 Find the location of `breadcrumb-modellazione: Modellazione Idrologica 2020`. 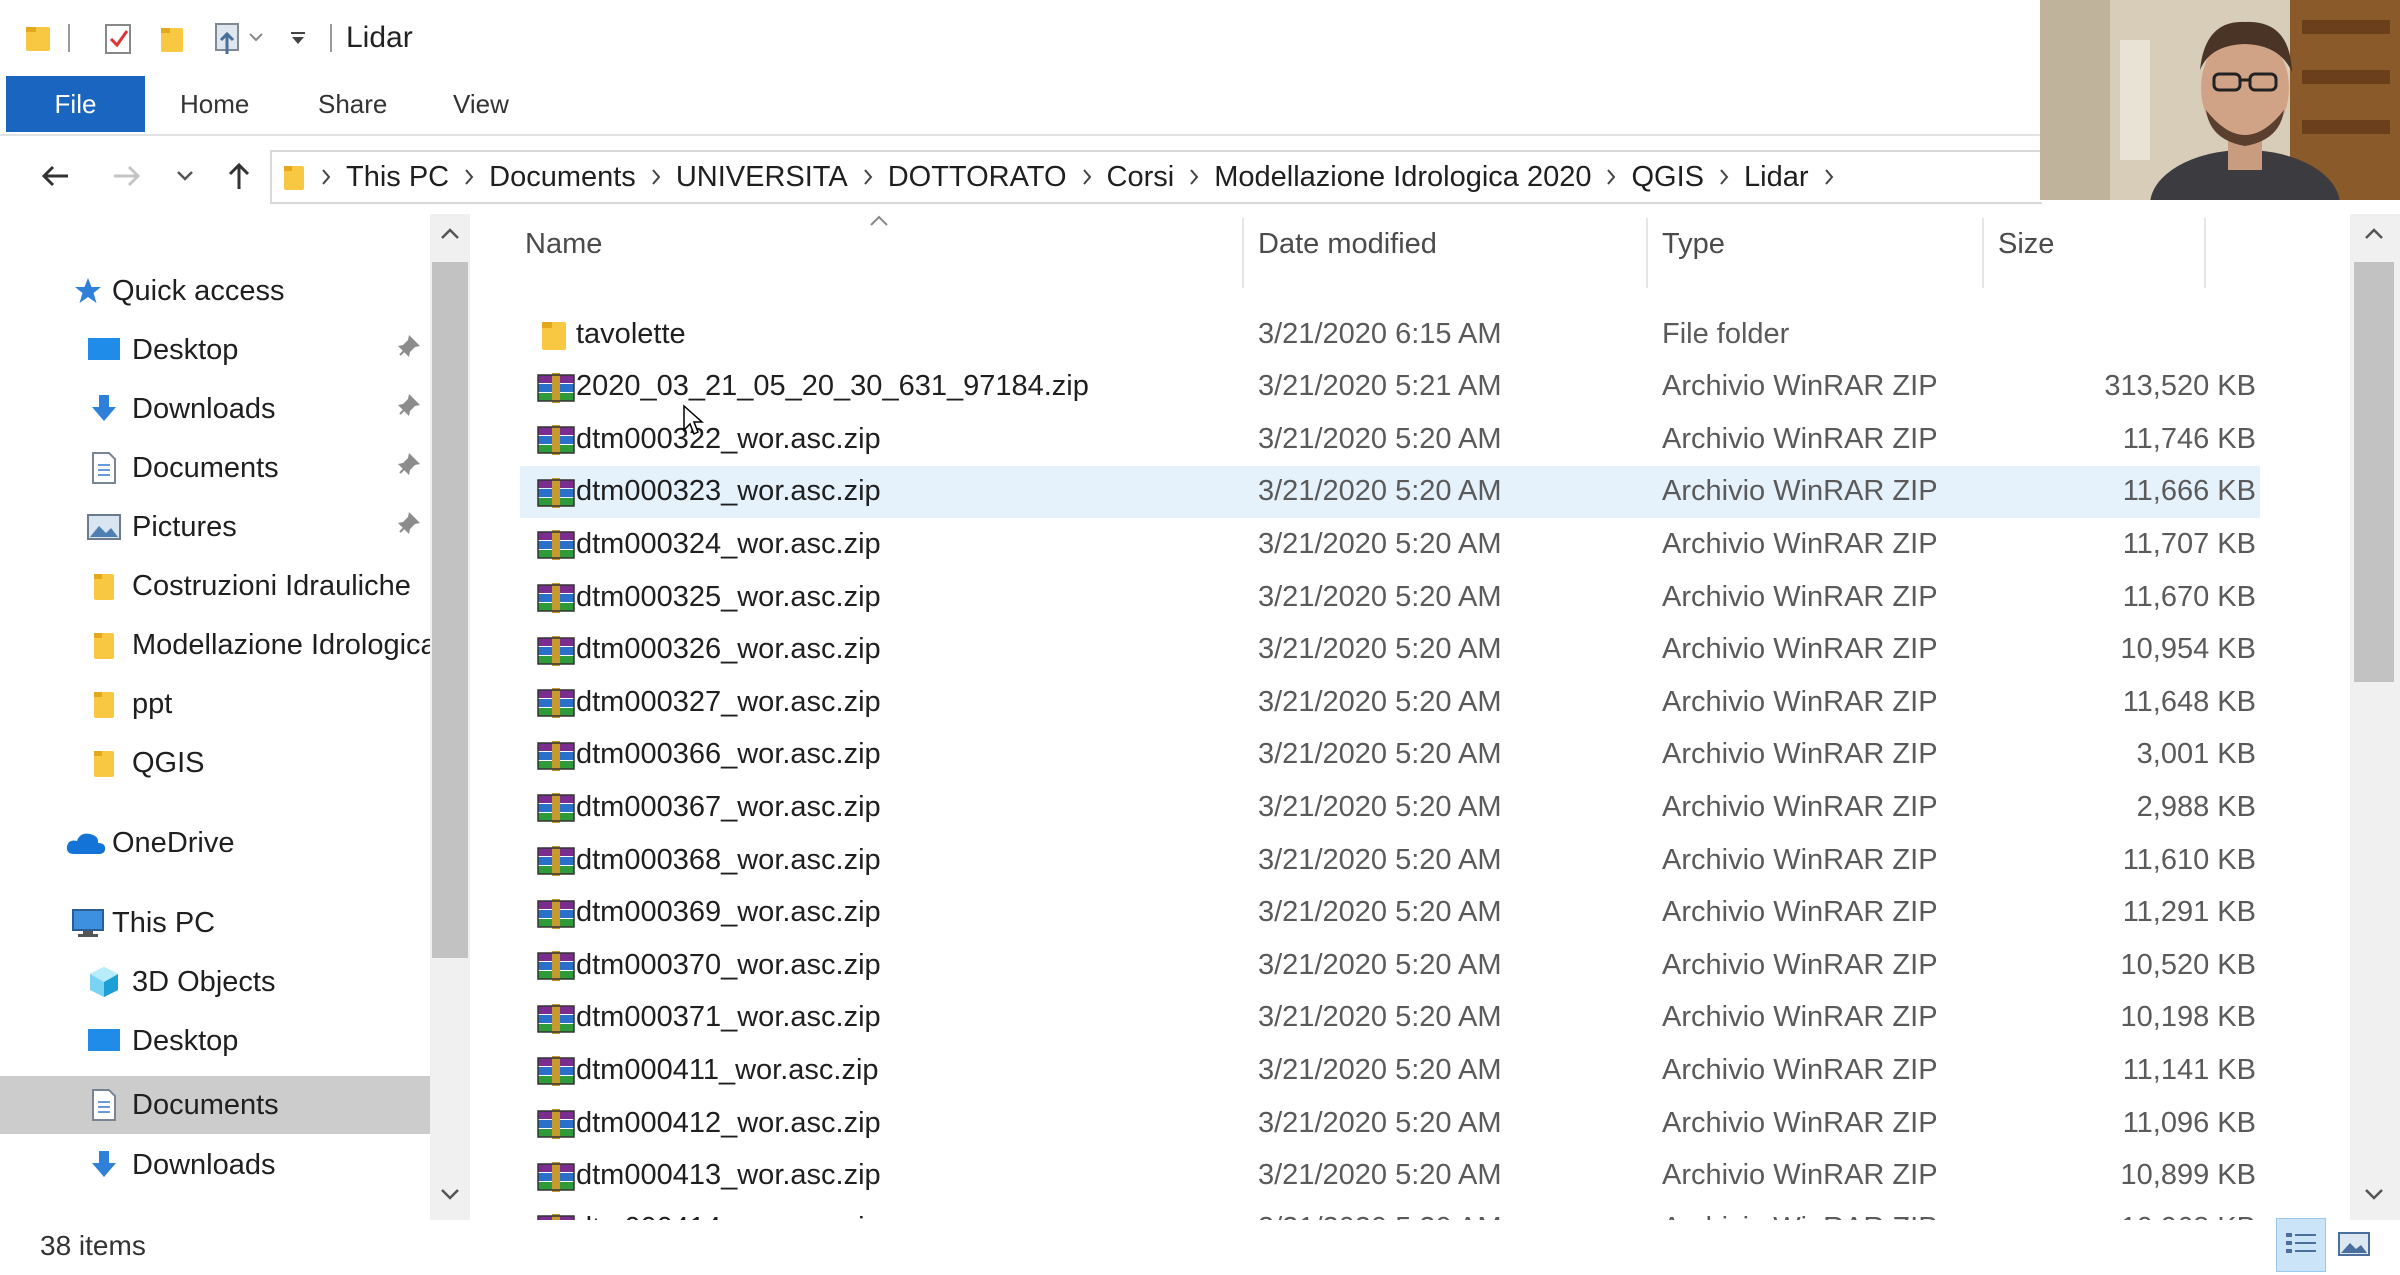

breadcrumb-modellazione: Modellazione Idrologica 2020 is located at coordinates (1402, 177).